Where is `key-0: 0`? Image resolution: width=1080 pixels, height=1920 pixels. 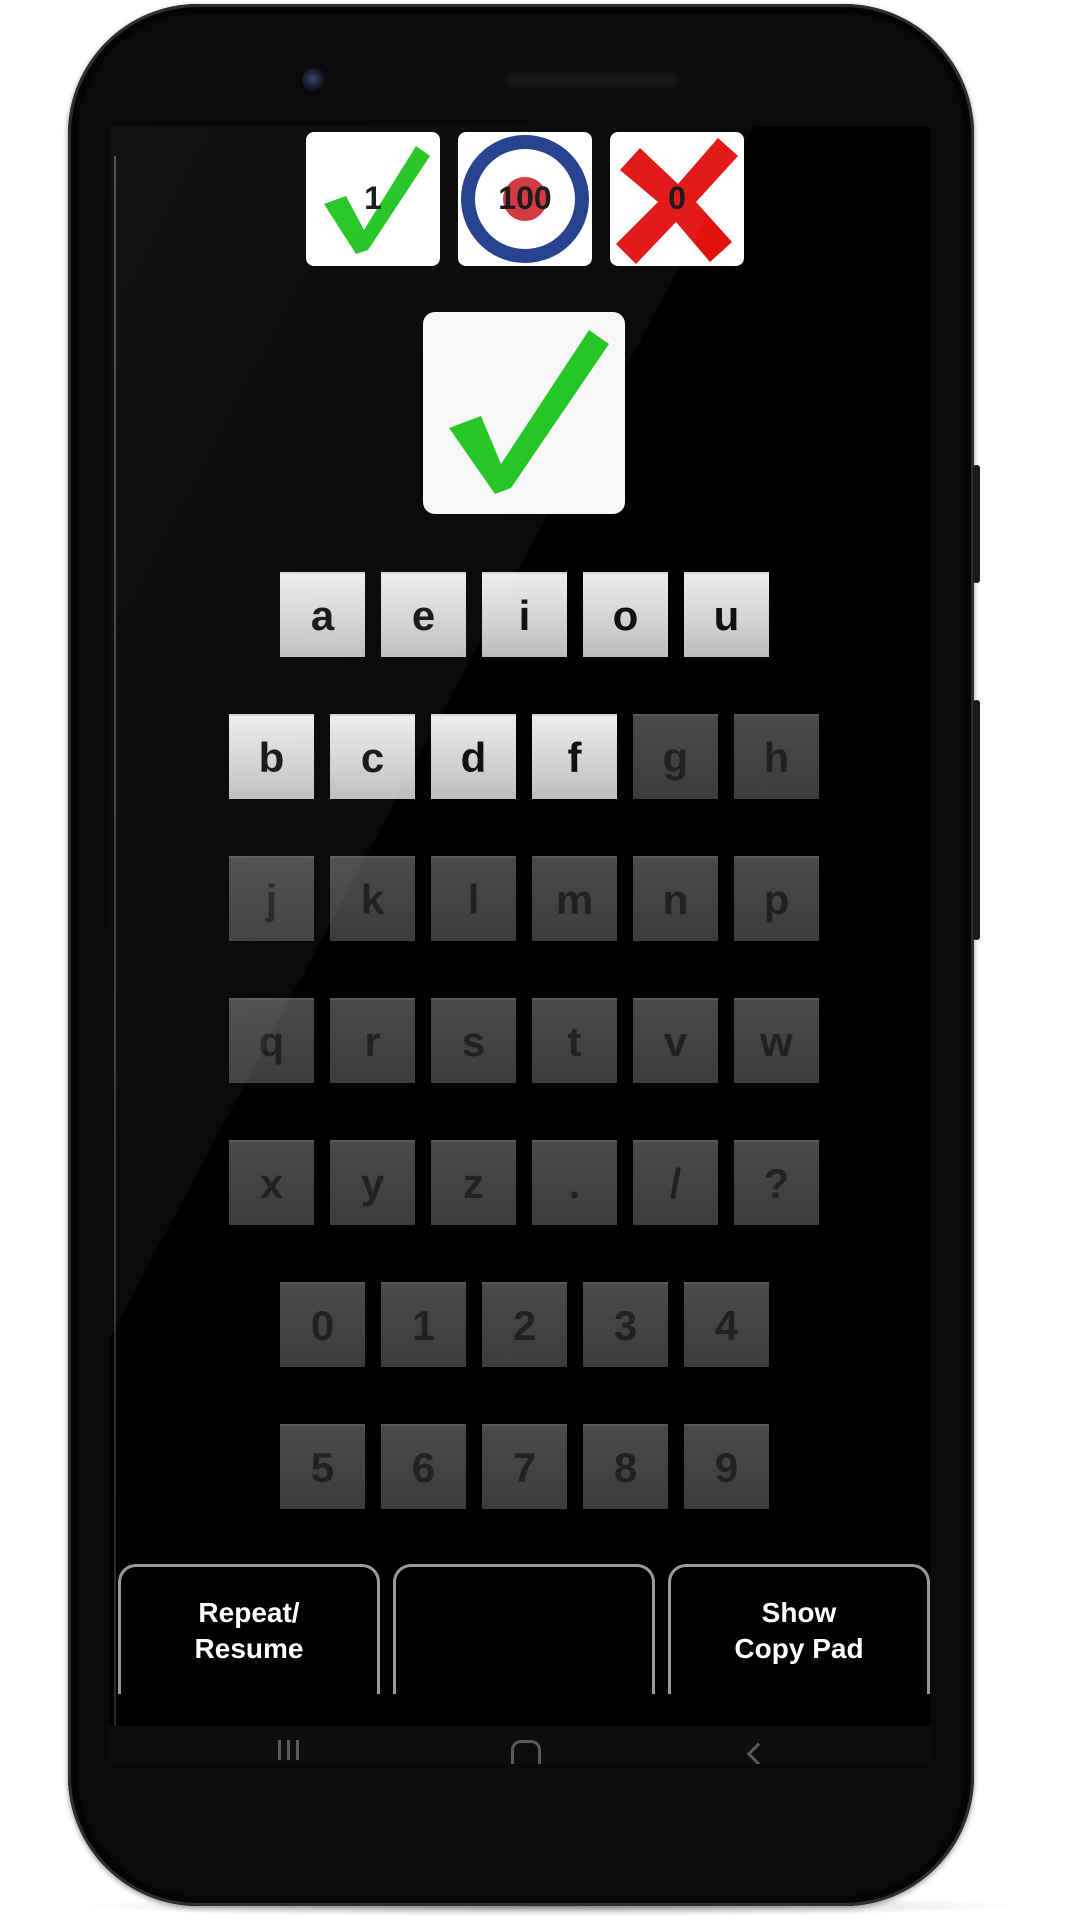 key-0: 0 is located at coordinates (322, 1324).